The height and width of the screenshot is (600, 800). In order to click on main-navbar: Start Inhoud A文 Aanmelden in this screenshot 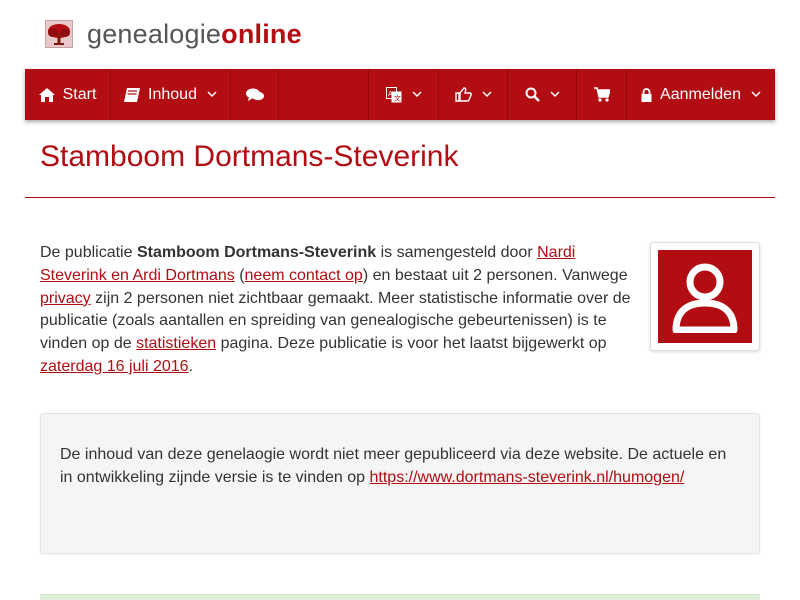, I will do `click(400, 94)`.